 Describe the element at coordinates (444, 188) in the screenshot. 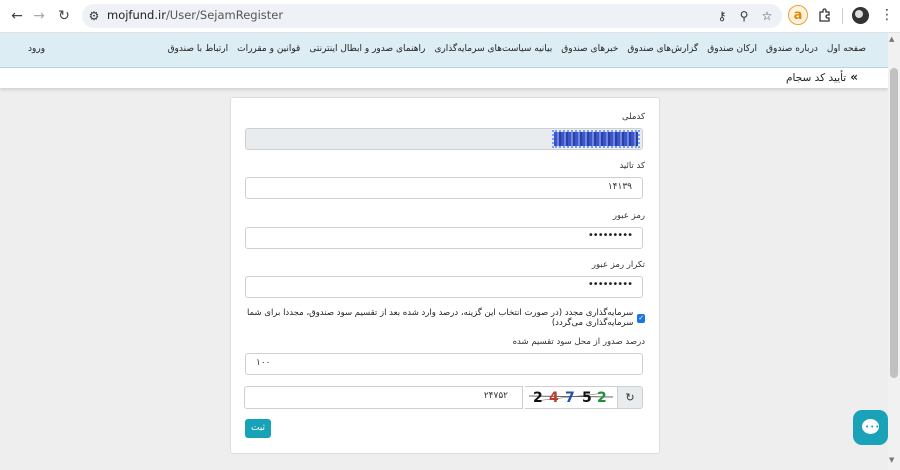

I see `confirm-code-input: ۱۴۱۳۹` at that location.